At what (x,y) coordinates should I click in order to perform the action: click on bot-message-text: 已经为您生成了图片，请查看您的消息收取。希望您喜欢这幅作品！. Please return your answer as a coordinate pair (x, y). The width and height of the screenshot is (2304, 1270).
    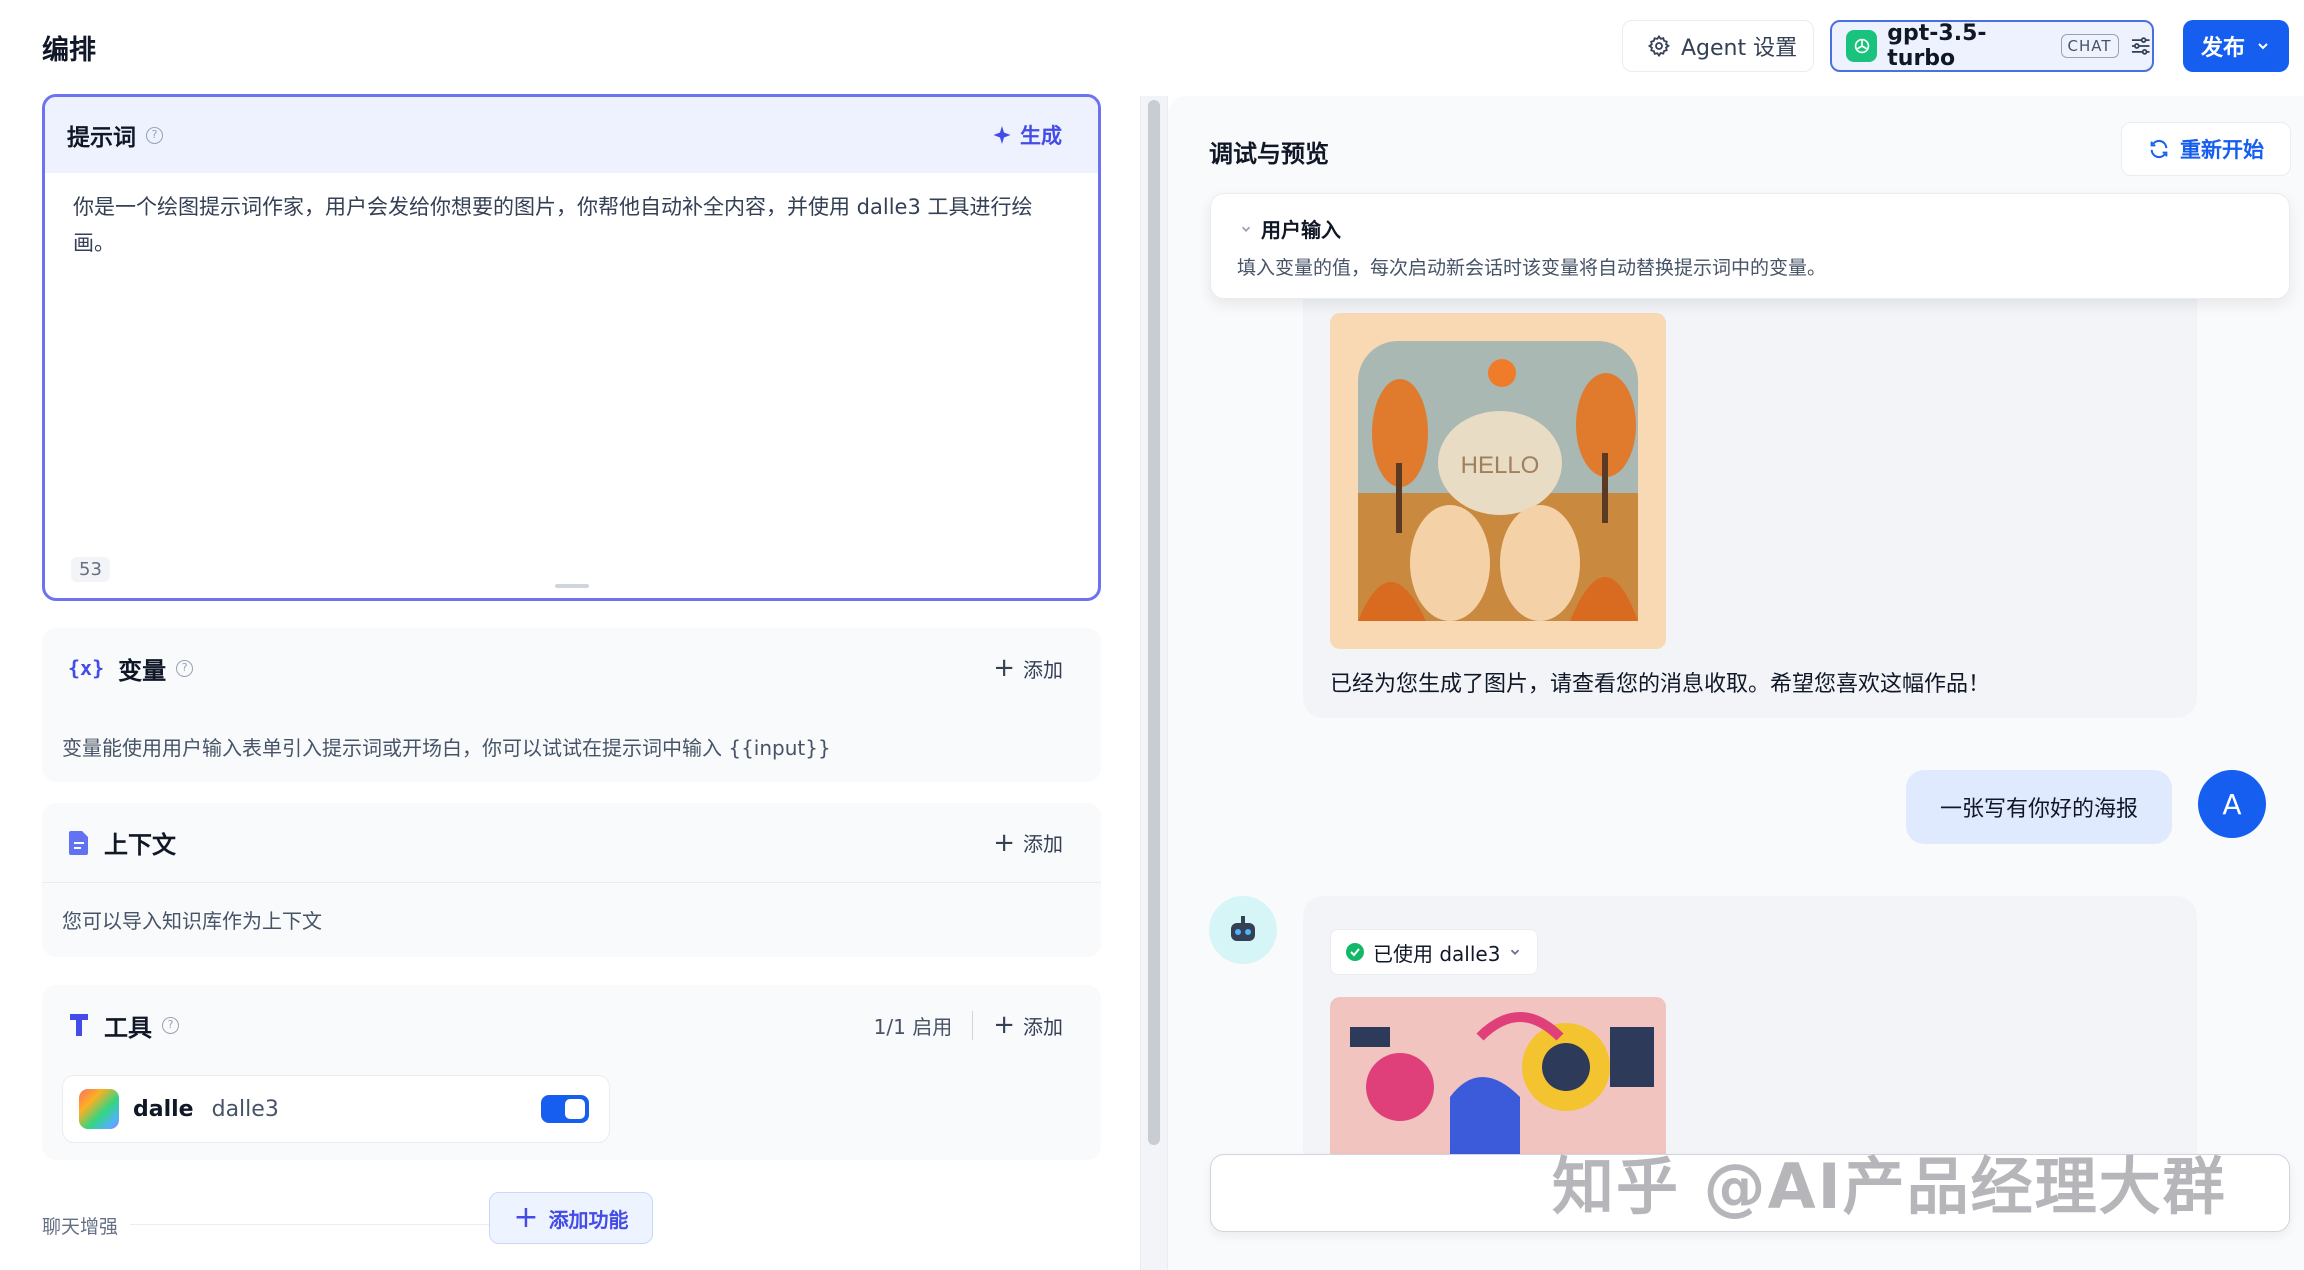
    Looking at the image, I should click on (1660, 684).